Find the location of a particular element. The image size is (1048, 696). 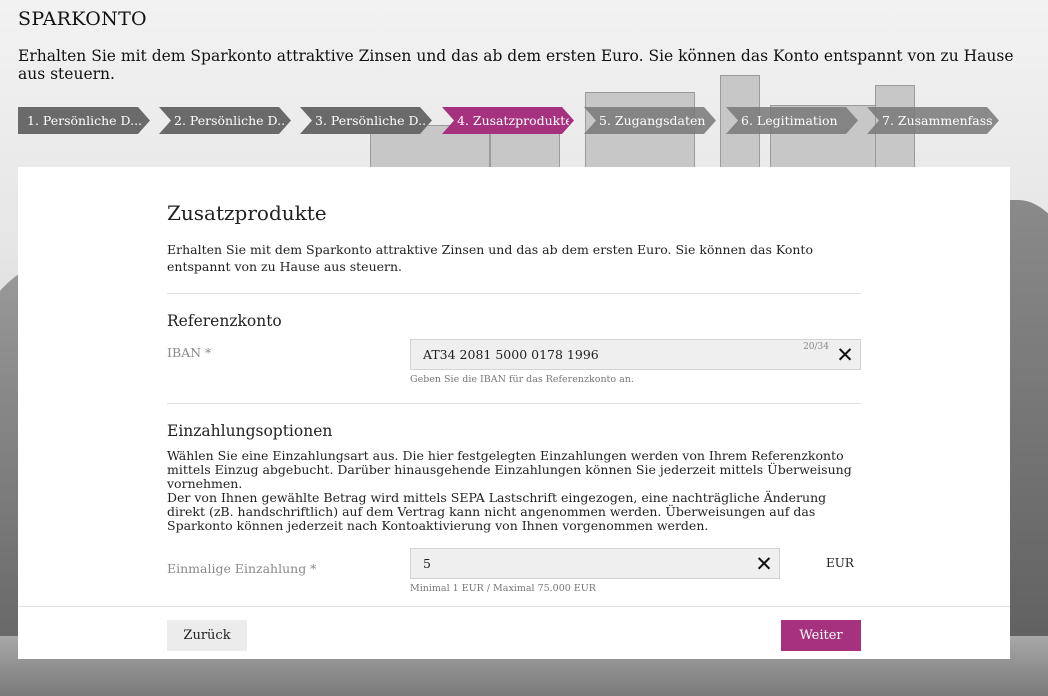

currency-unit: EUR is located at coordinates (840, 563).